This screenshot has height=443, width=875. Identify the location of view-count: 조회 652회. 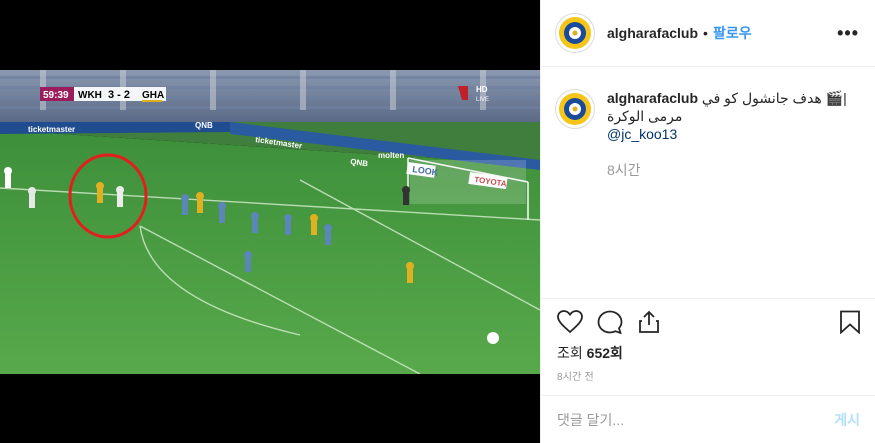
(590, 353).